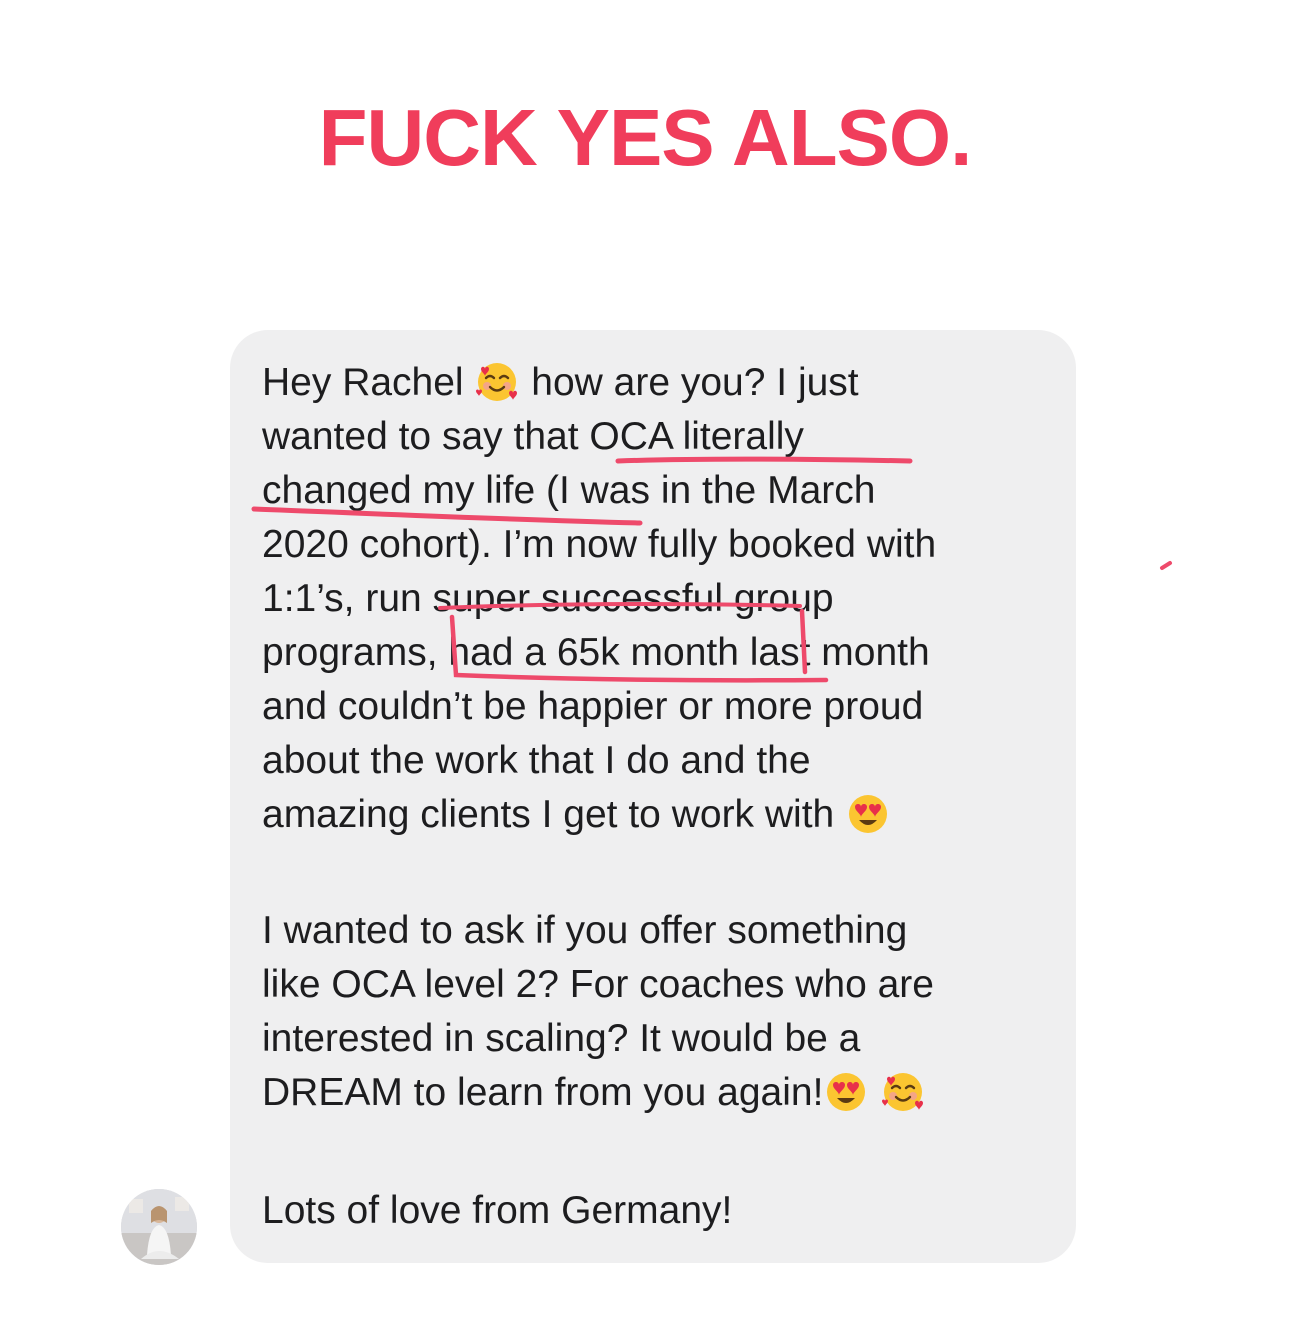 This screenshot has height=1319, width=1290. I want to click on message-line: about the work that I do and the, so click(536, 760).